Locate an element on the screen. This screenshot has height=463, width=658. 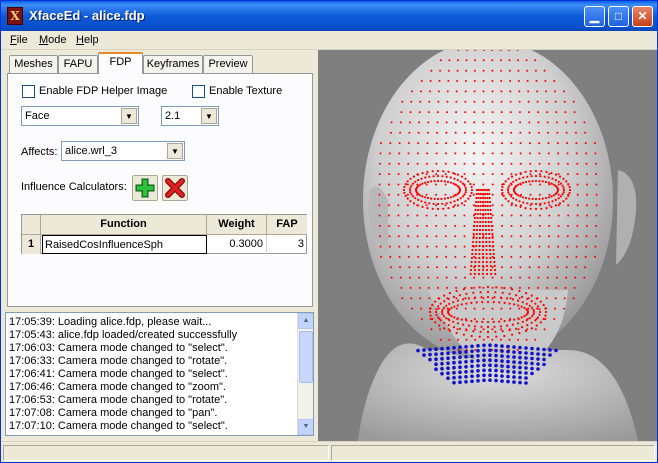
table-cell-function: RaisedCosInfluenceSph is located at coordinates (124, 244).